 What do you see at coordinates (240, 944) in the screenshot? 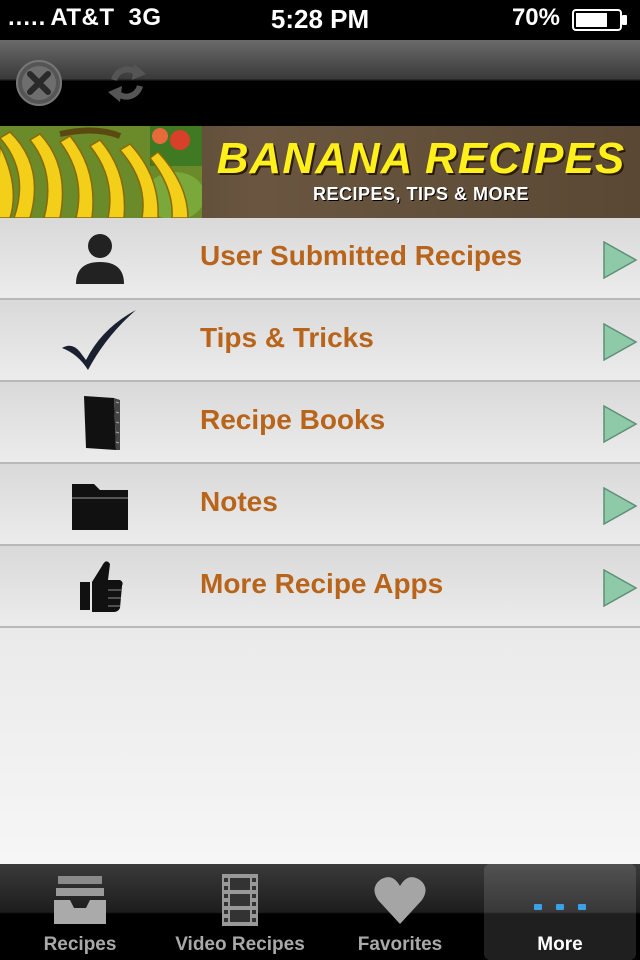
I see `tab-label: Video Recipes` at bounding box center [240, 944].